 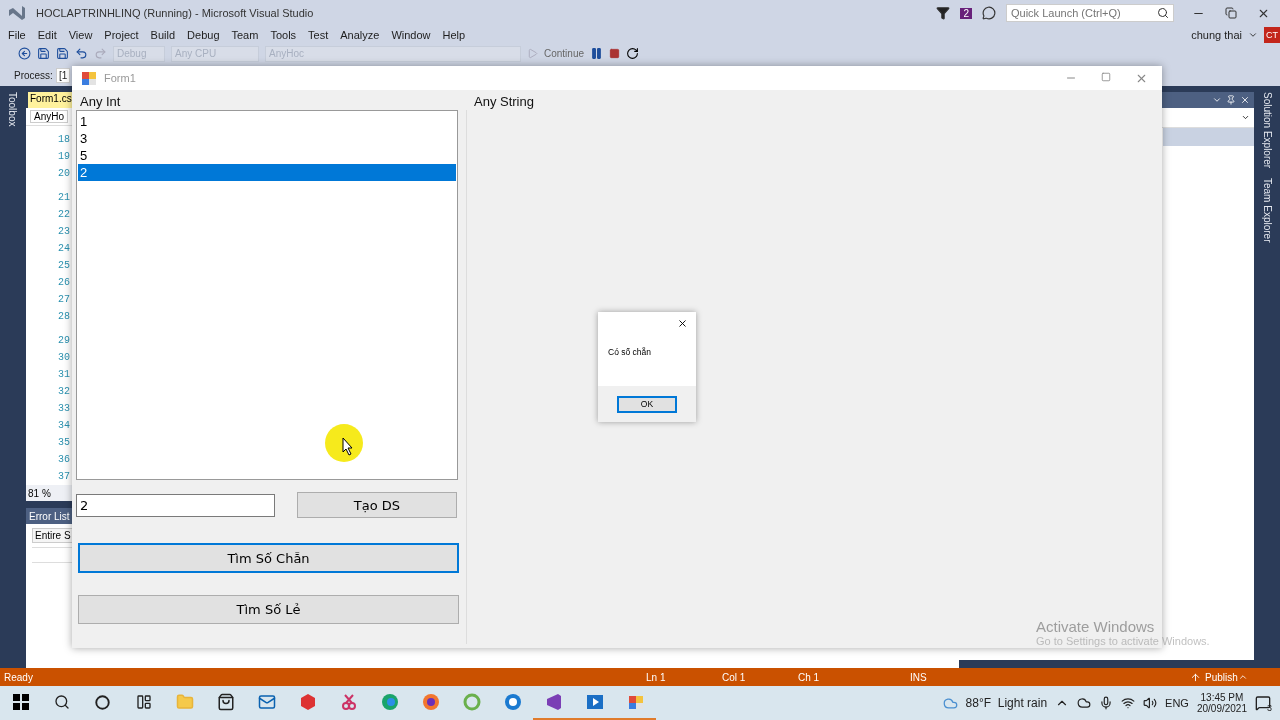 What do you see at coordinates (1222, 697) in the screenshot?
I see `clock-time: 13:45 PM` at bounding box center [1222, 697].